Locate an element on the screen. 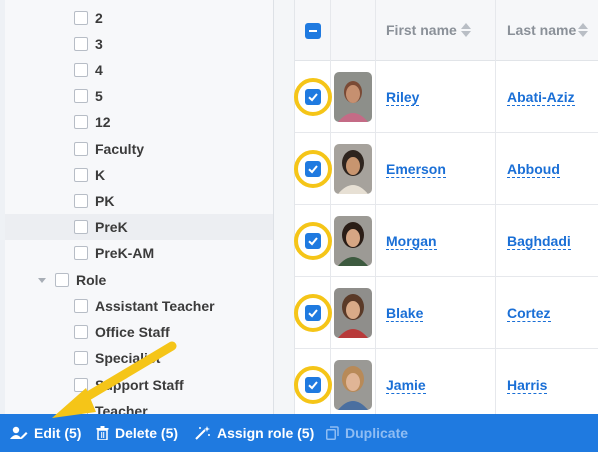  tree-item-label: 5 is located at coordinates (99, 96).